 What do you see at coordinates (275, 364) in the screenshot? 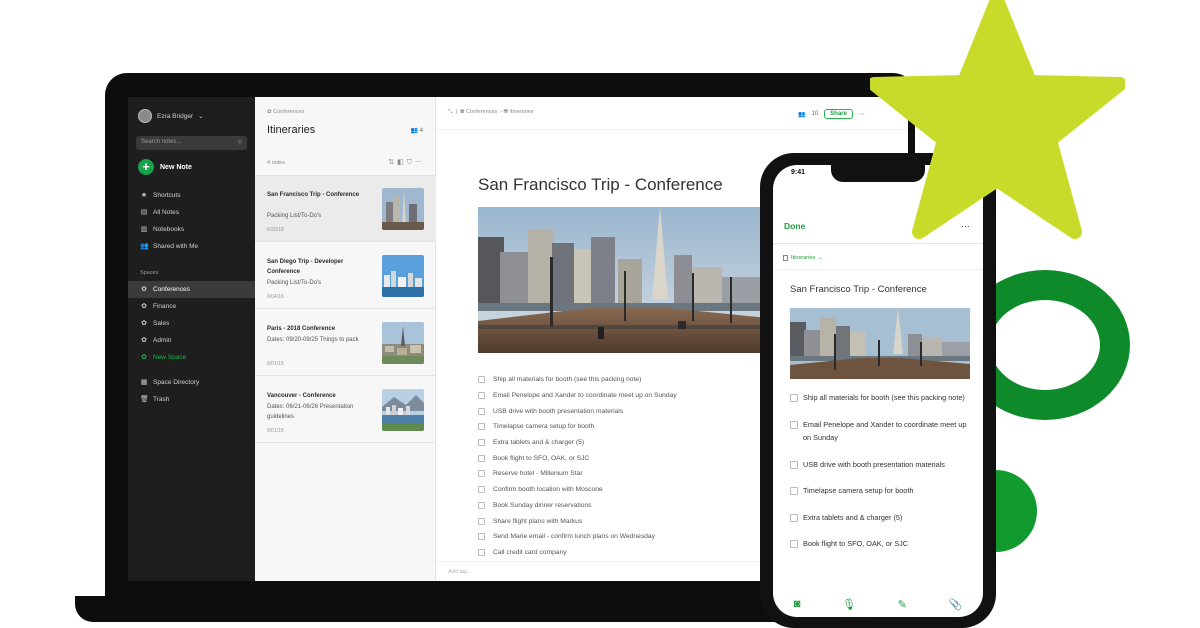
I see `note-card-date: 6/01/18` at bounding box center [275, 364].